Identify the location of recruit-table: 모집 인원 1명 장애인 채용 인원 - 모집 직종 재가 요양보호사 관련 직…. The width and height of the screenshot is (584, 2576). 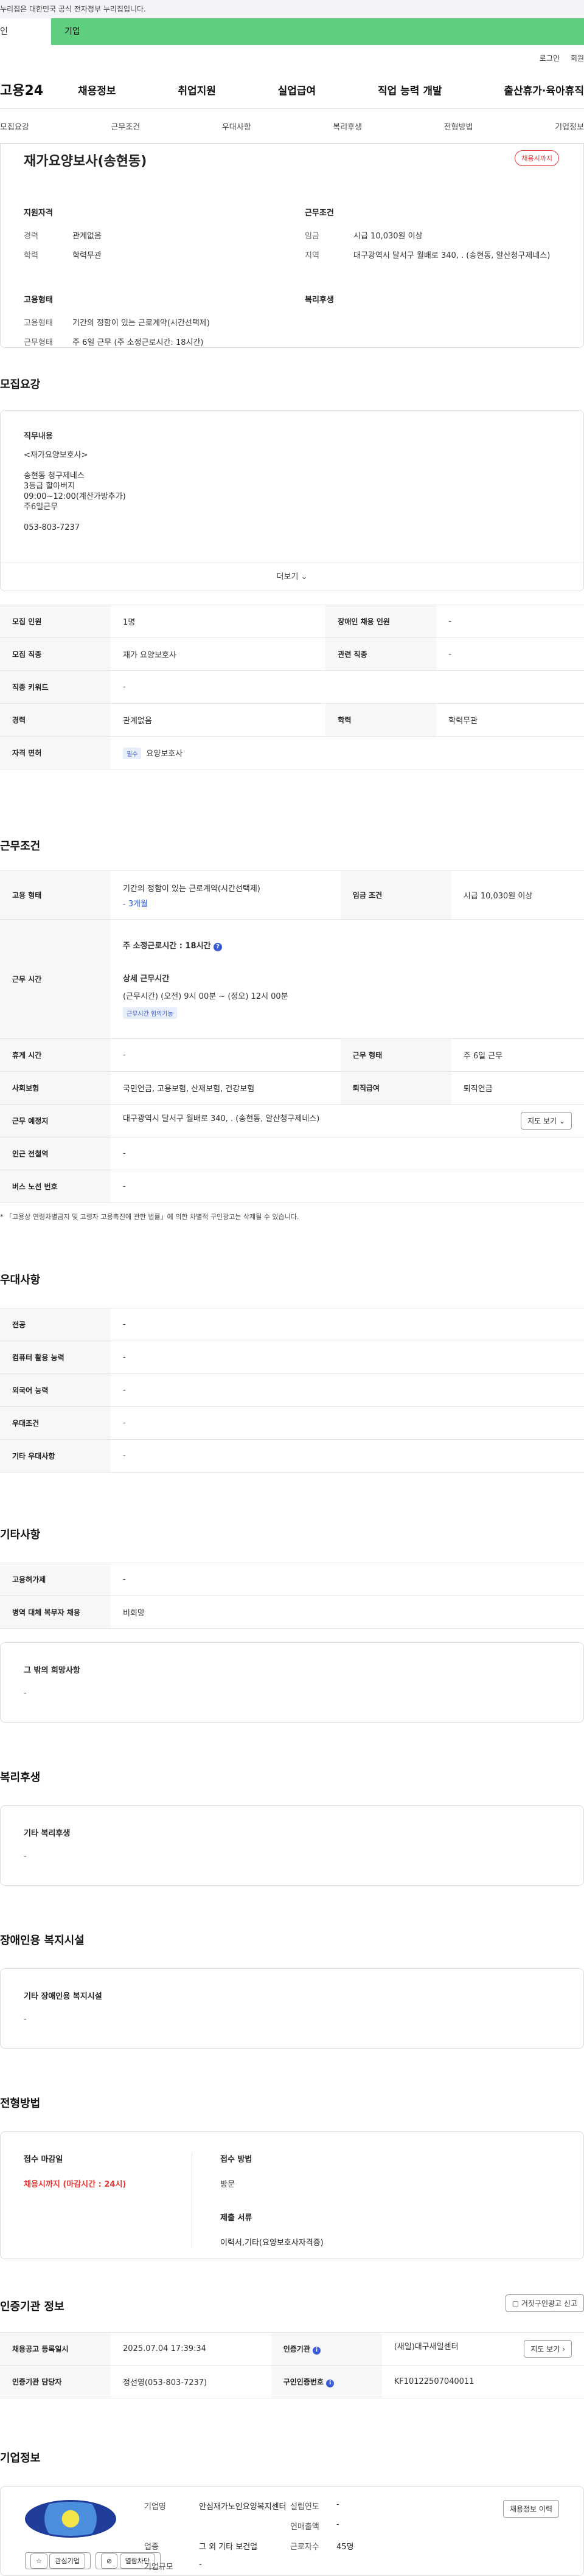
(292, 687).